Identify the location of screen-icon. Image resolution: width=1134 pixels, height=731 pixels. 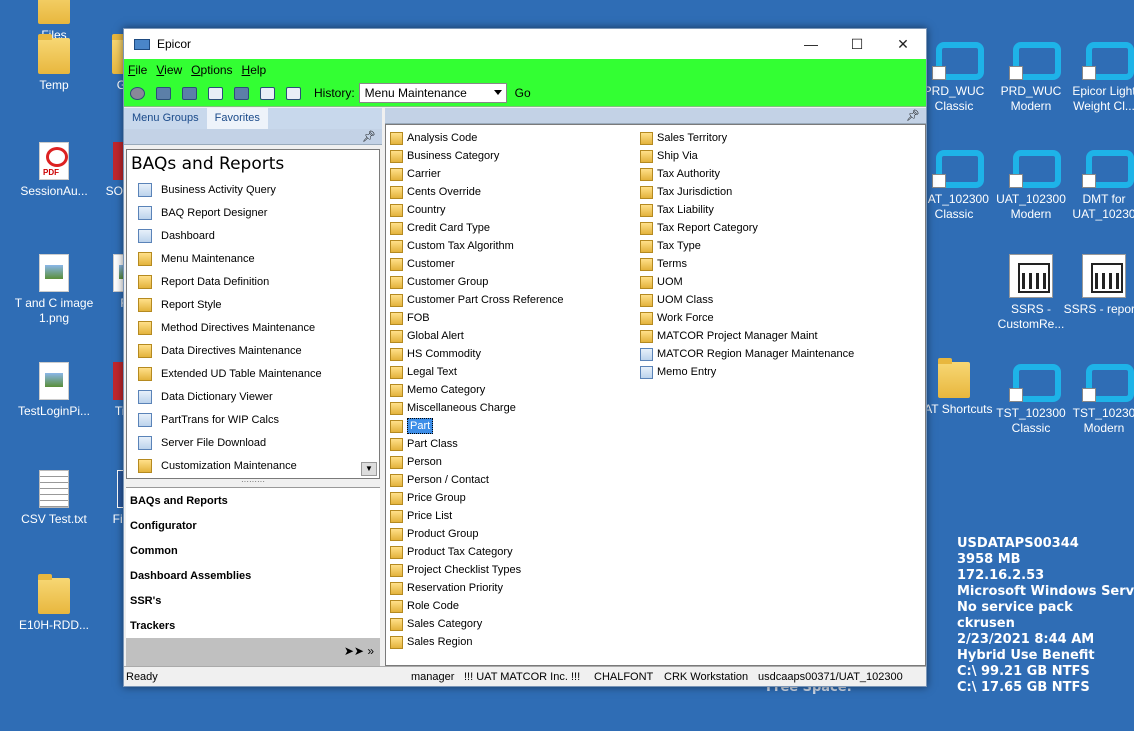
(293, 93).